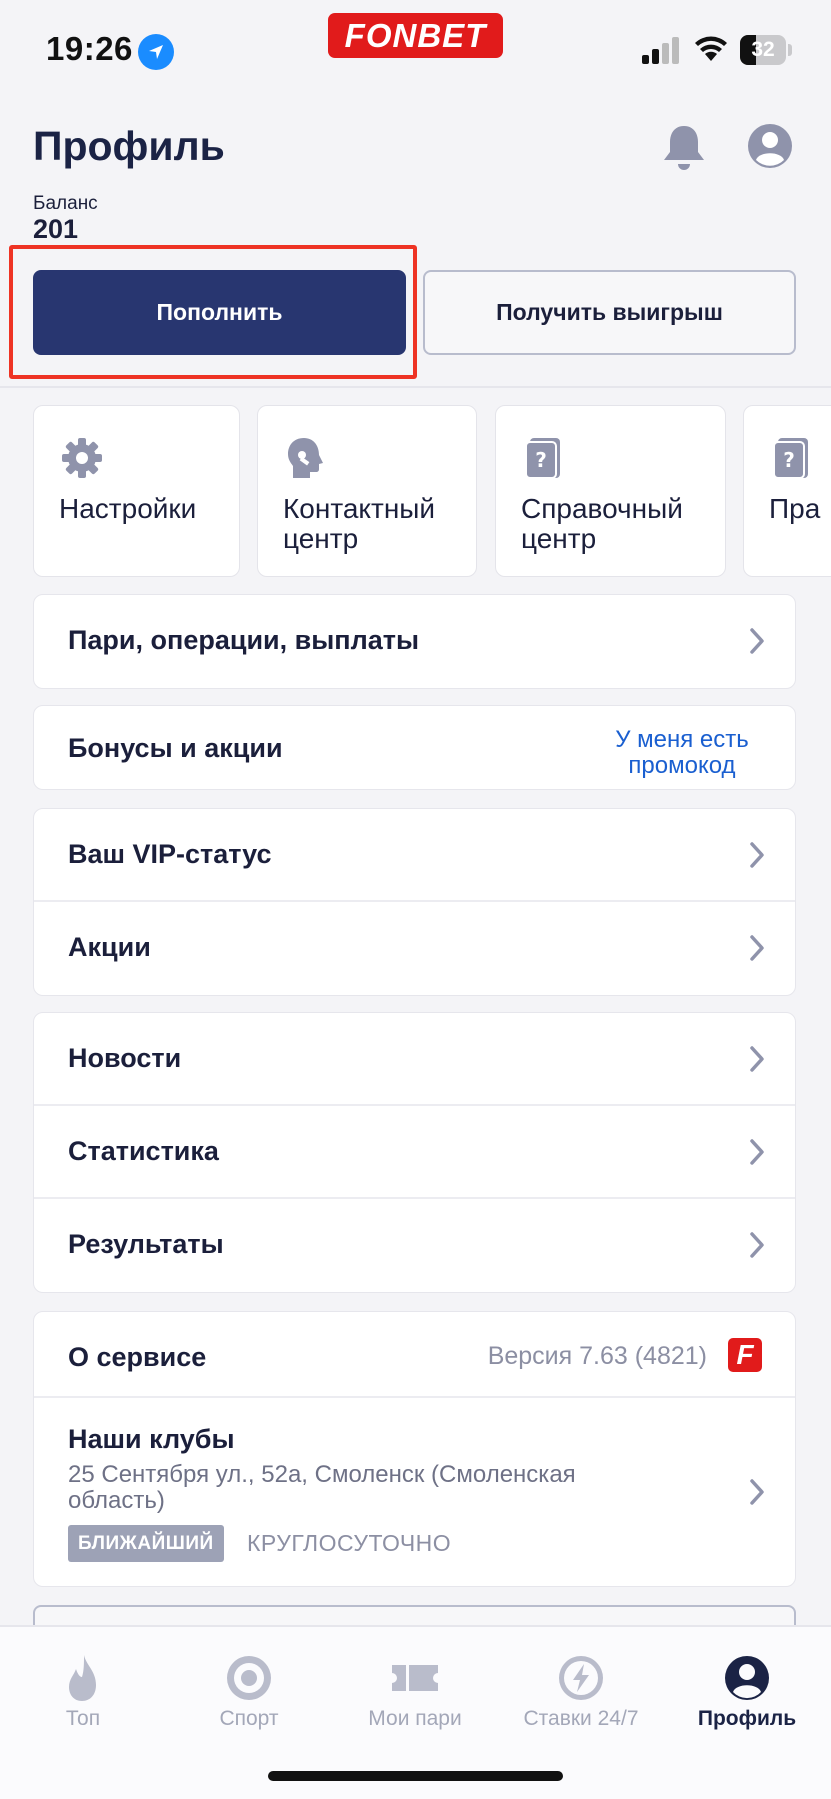  Describe the element at coordinates (414, 1059) in the screenshot. I see `menu-row-news: Новости` at that location.